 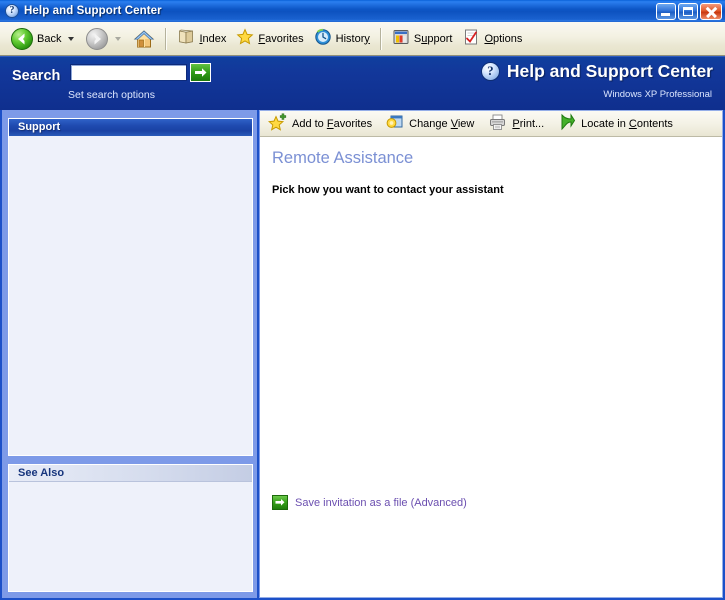 What do you see at coordinates (471, 38) in the screenshot?
I see `options-checkmark-icon` at bounding box center [471, 38].